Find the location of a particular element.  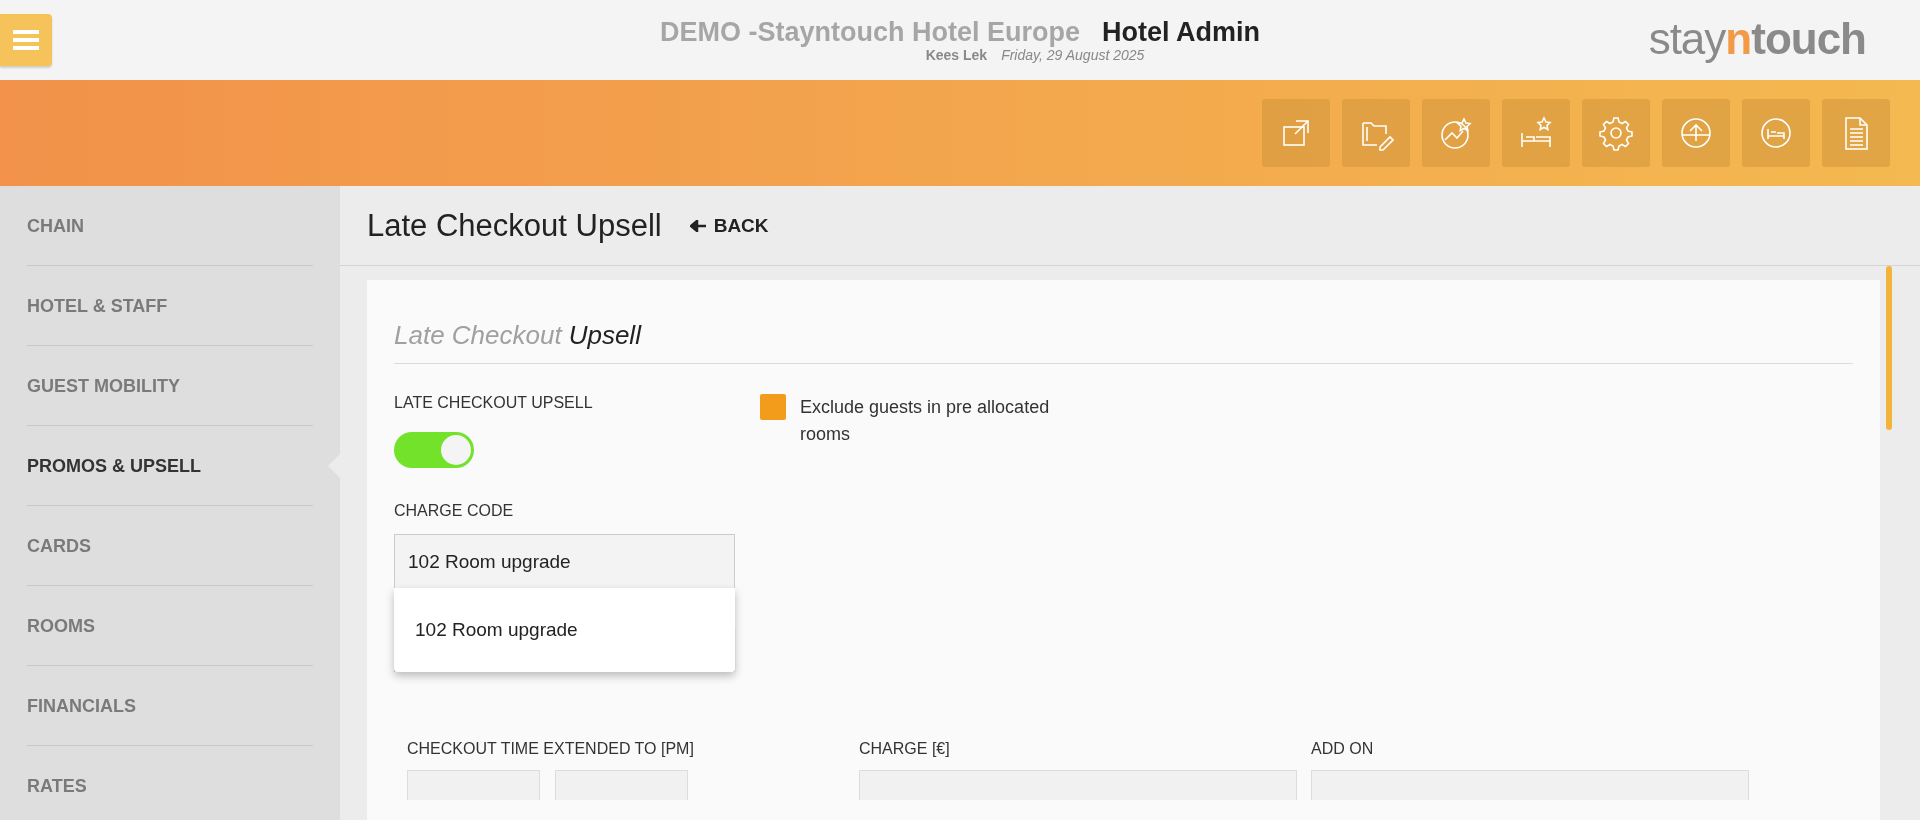

bed-circle-icon is located at coordinates (1776, 133).